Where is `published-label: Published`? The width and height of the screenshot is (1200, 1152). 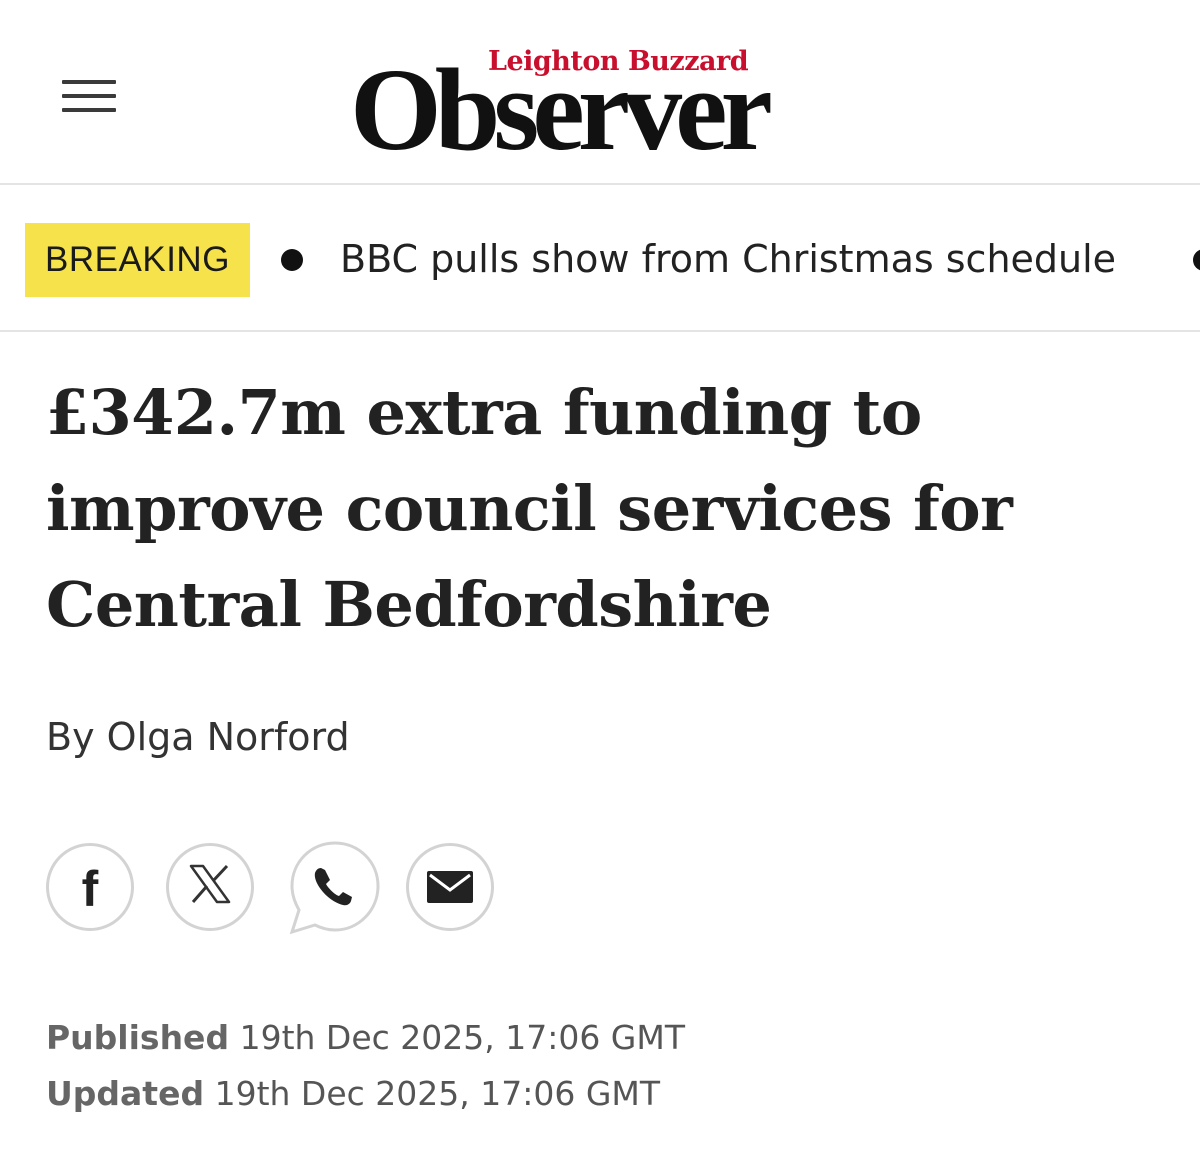
published-label: Published is located at coordinates (138, 1037).